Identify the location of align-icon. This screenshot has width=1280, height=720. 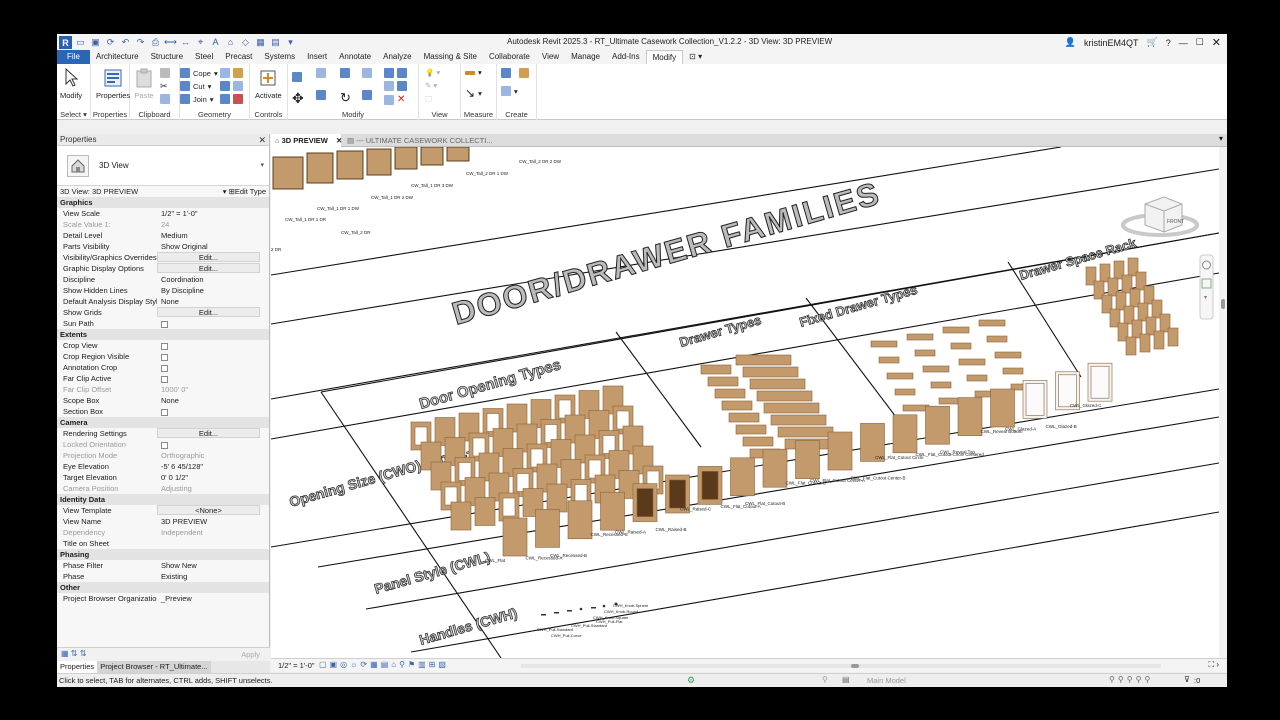
(297, 77).